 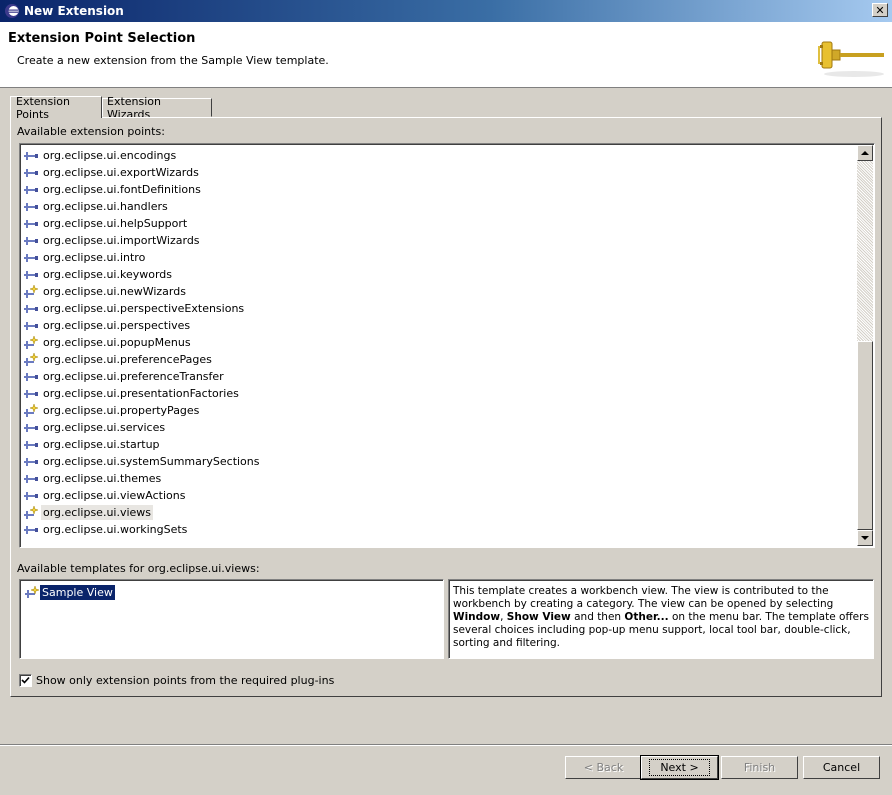 I want to click on arrow-up-icon, so click(x=865, y=153).